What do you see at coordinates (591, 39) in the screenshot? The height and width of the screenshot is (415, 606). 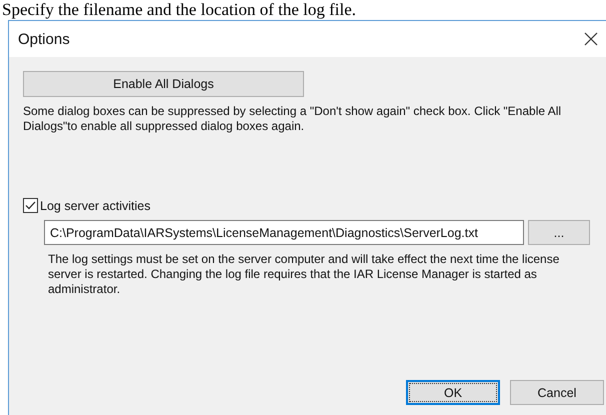 I see `close-icon` at bounding box center [591, 39].